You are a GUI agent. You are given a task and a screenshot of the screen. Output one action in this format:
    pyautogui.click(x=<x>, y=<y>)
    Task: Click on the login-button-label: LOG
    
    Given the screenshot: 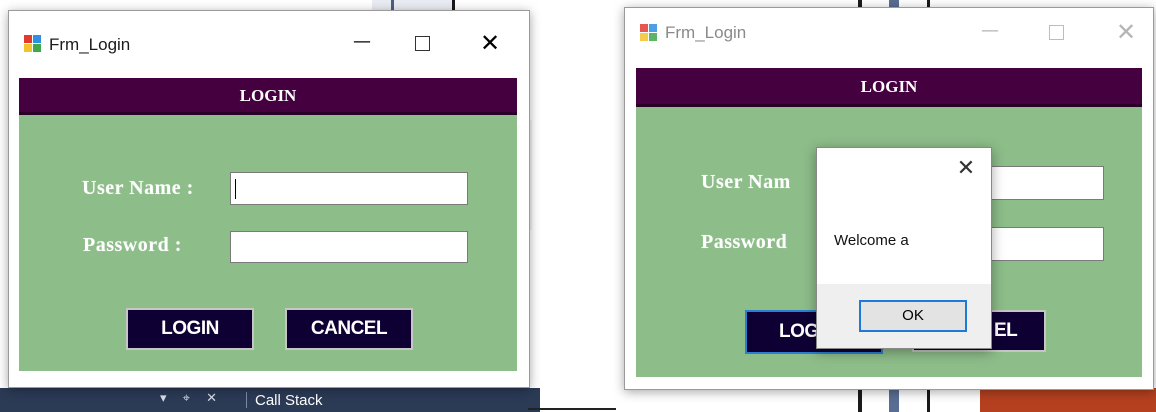 What is the action you would take?
    pyautogui.click(x=799, y=331)
    